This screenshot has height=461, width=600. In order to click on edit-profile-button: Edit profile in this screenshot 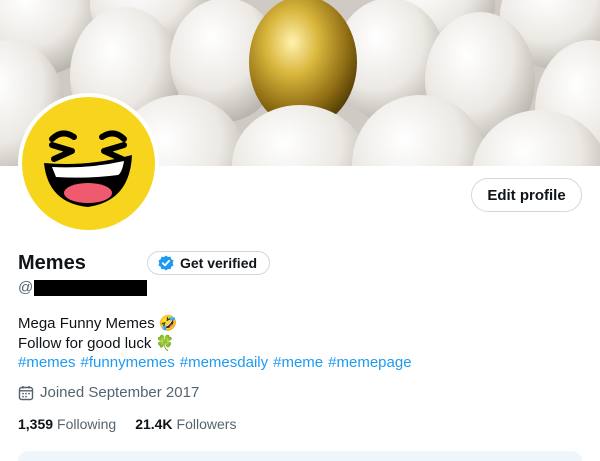, I will do `click(526, 195)`.